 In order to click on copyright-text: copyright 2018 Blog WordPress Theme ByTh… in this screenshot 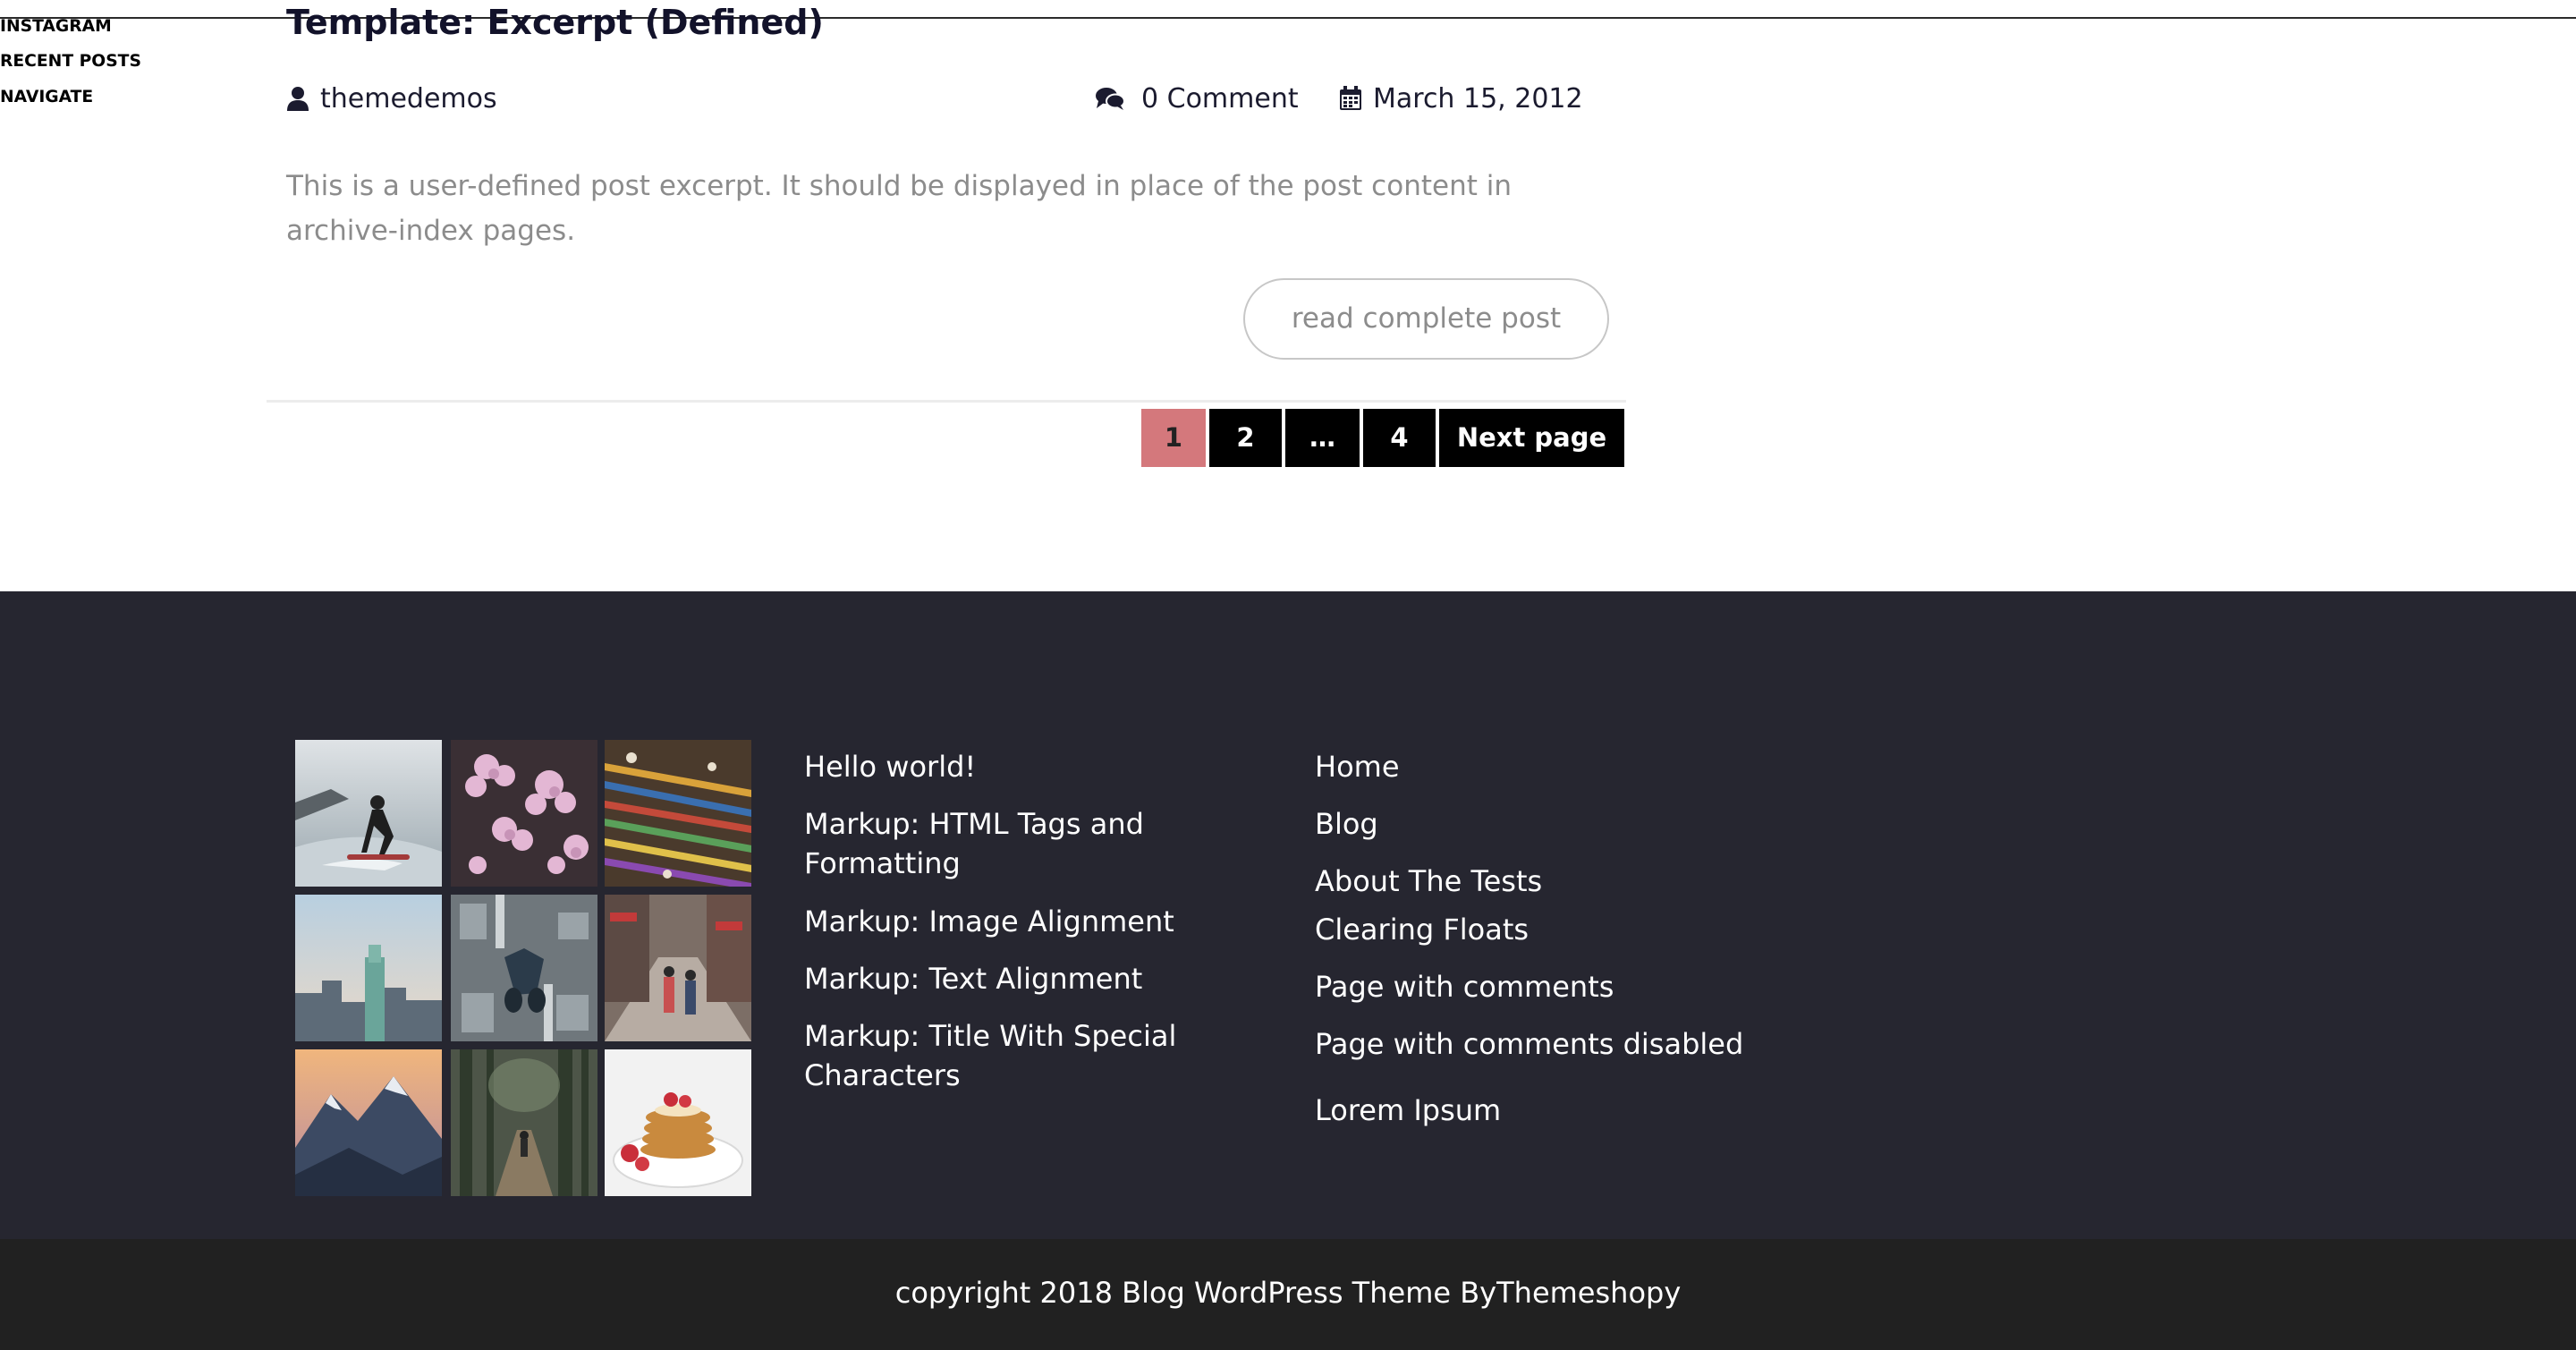, I will do `click(1288, 1292)`.